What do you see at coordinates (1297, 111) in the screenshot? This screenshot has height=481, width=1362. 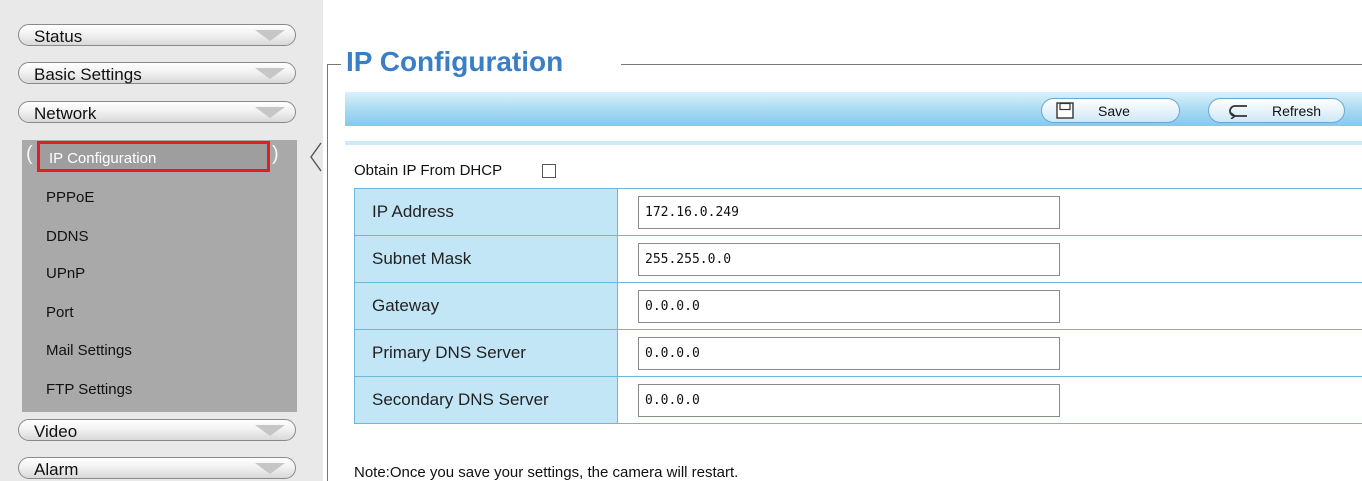 I see `refresh-label: Refresh` at bounding box center [1297, 111].